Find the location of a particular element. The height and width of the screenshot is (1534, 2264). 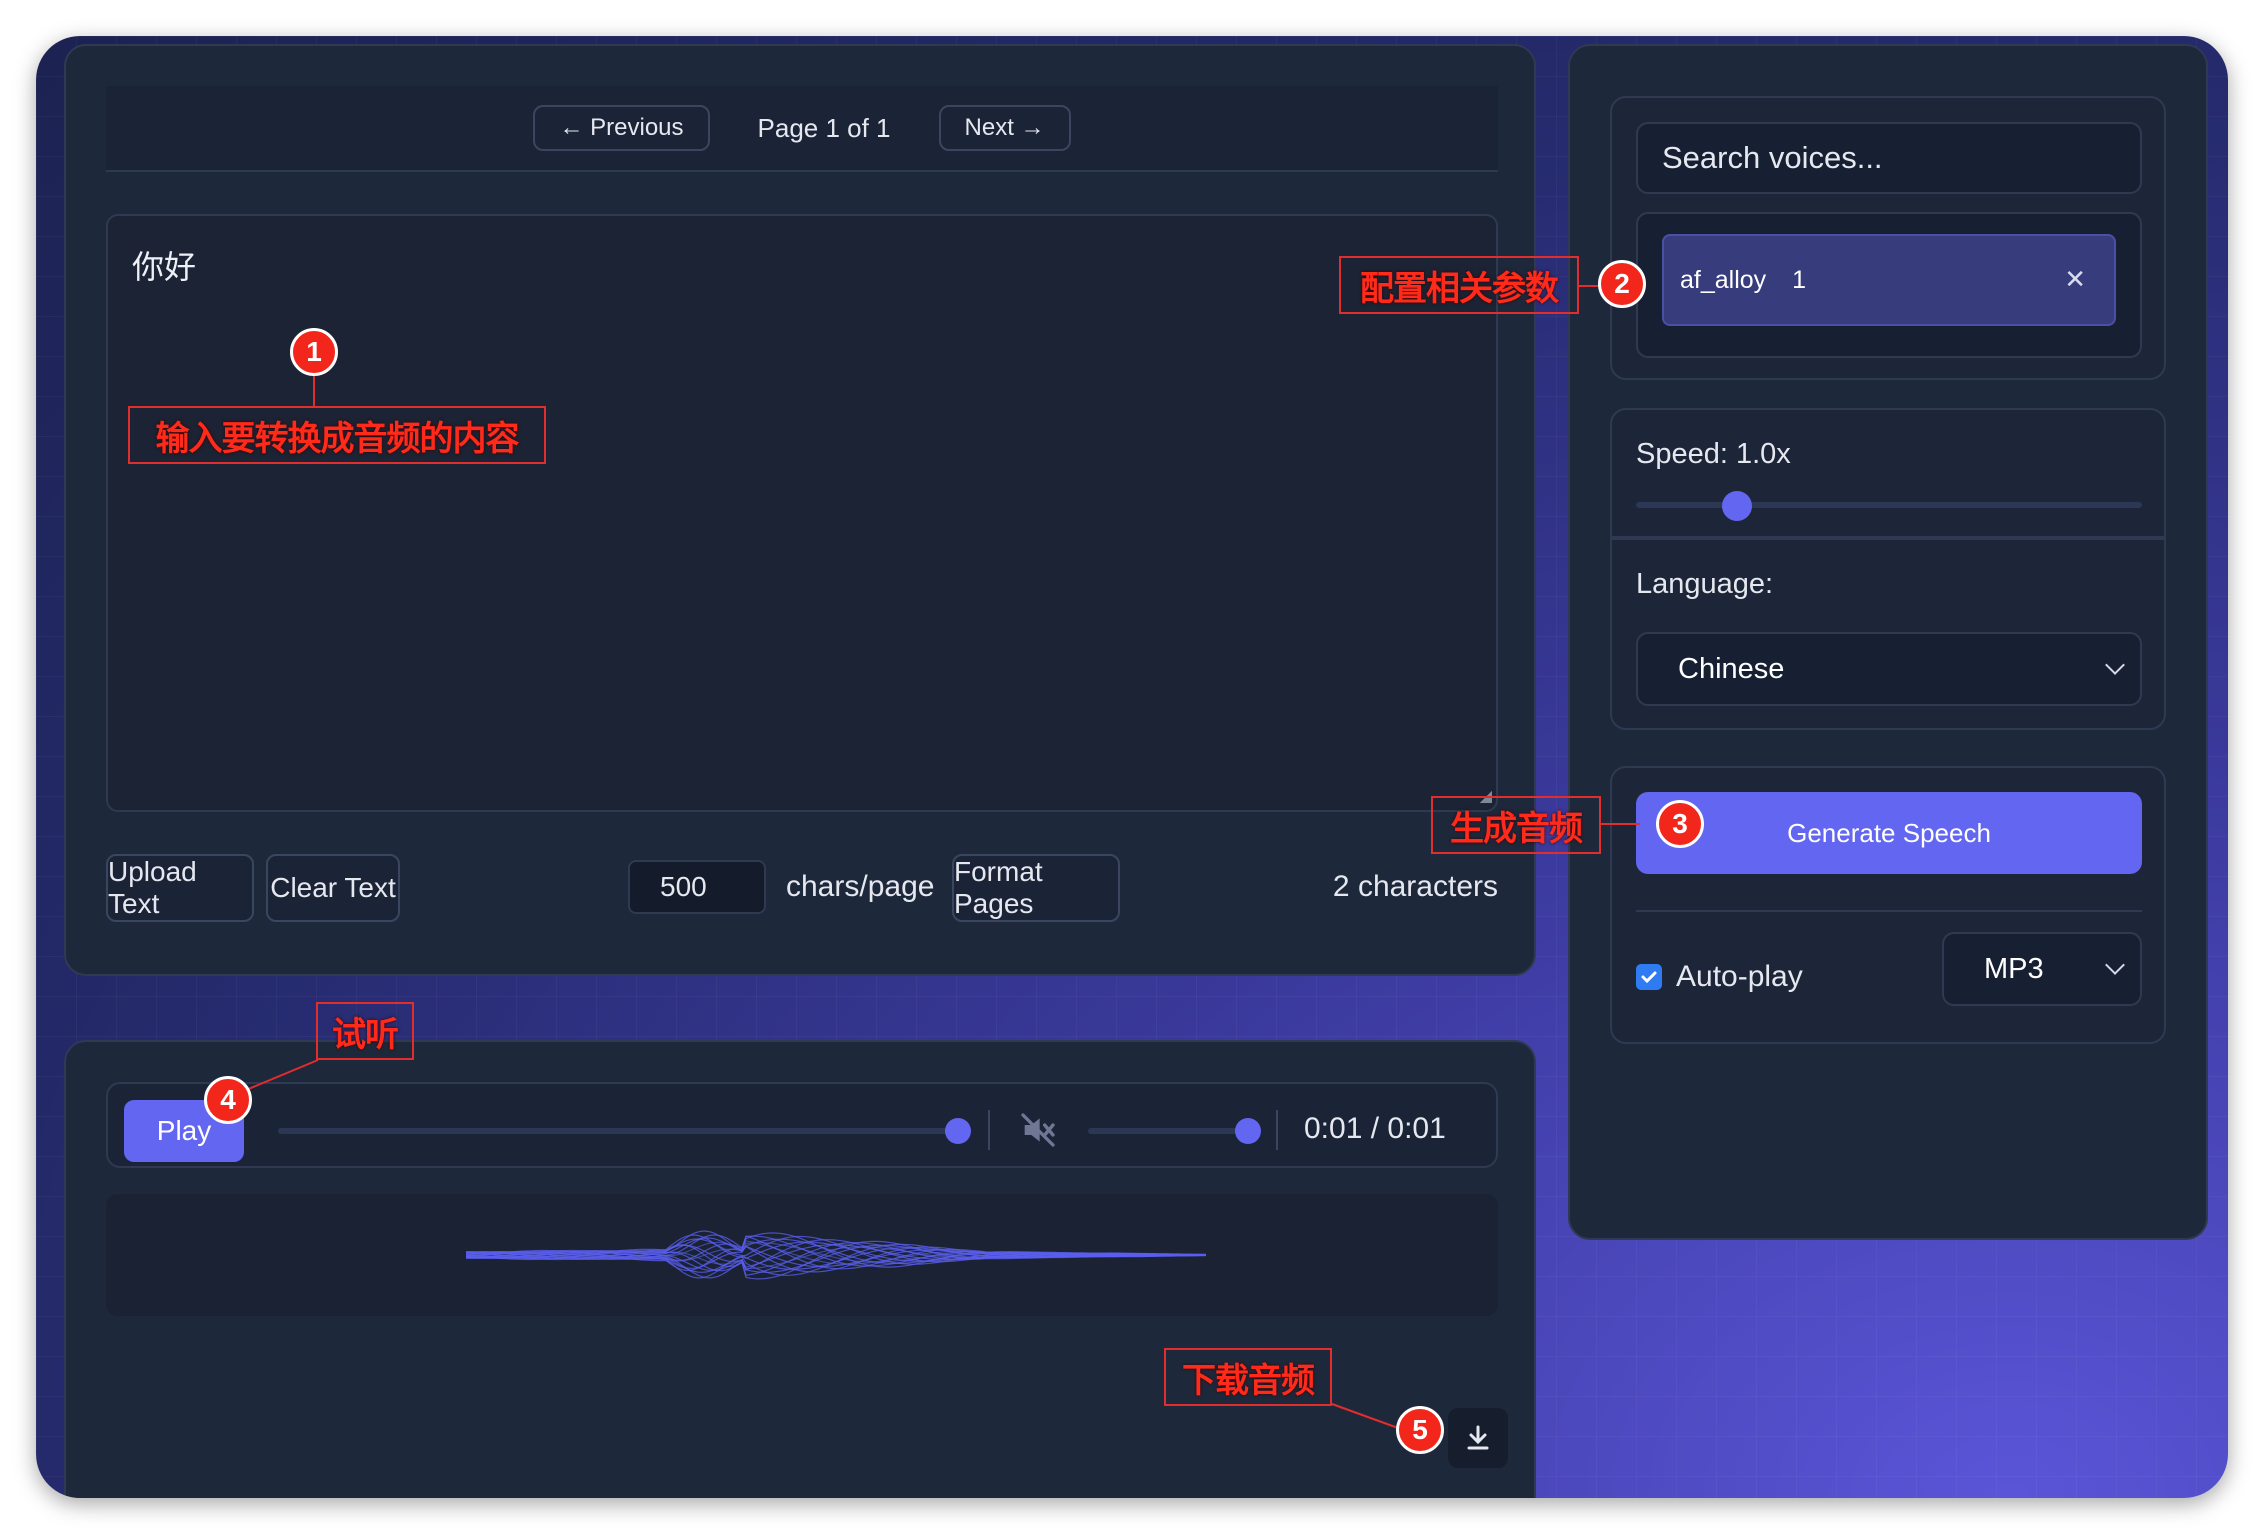

playback-time: 0:01 / 0:01 is located at coordinates (1375, 1128).